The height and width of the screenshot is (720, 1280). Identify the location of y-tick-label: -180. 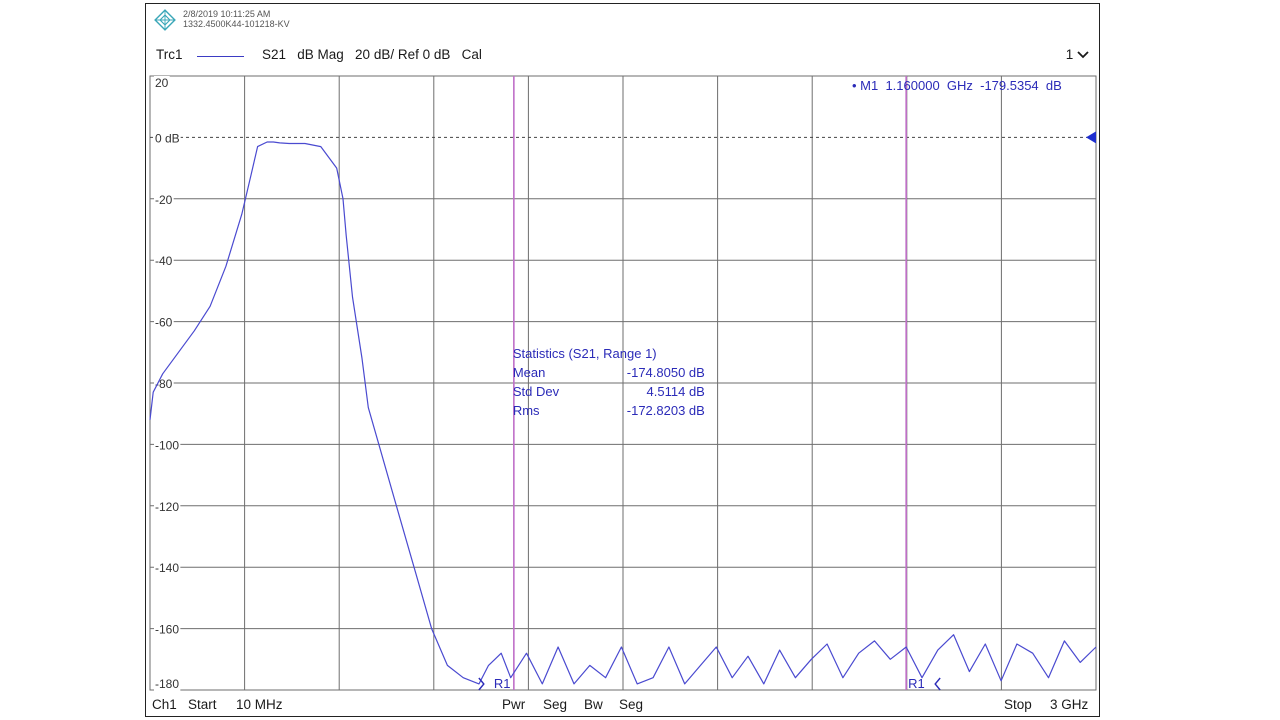
(167, 684).